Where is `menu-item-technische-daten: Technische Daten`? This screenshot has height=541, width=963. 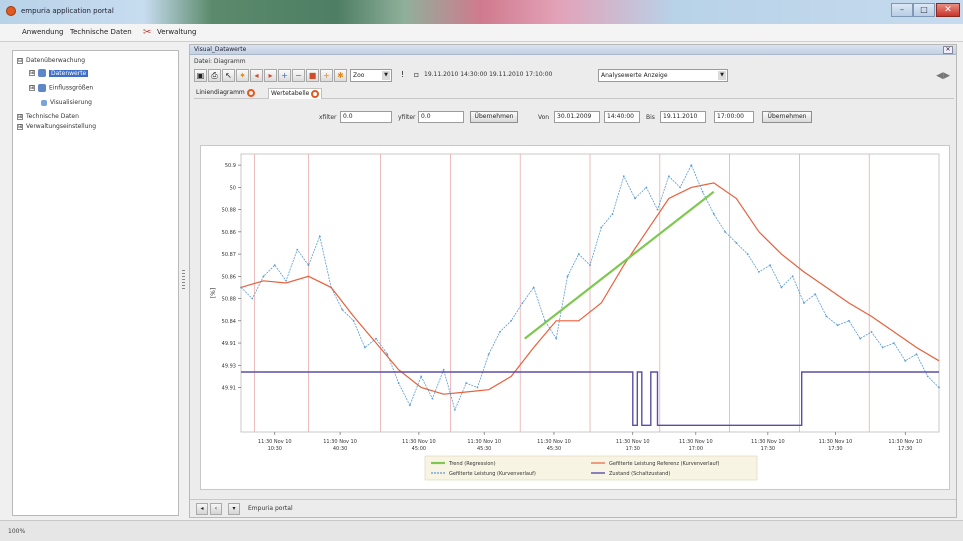 menu-item-technische-daten: Technische Daten is located at coordinates (101, 32).